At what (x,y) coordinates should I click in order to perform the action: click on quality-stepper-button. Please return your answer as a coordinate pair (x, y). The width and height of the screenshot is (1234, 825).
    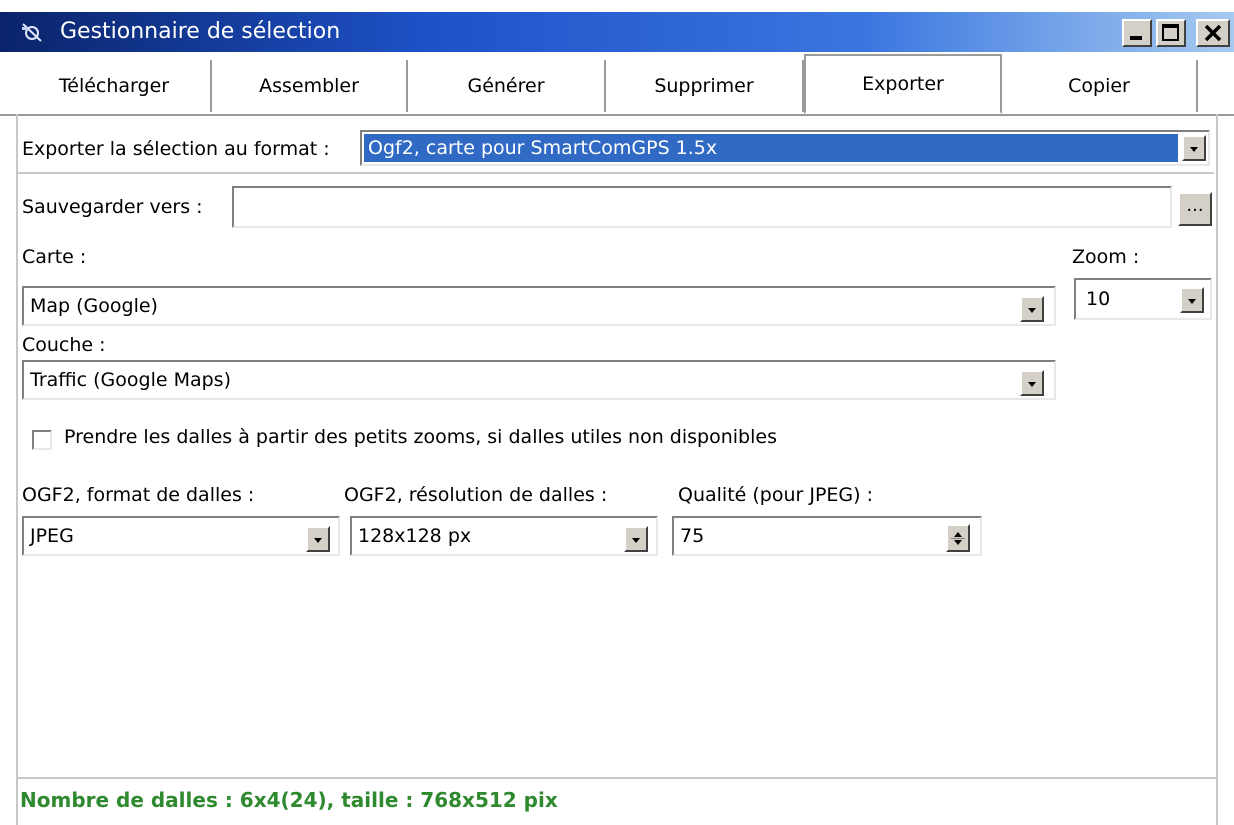
    Looking at the image, I should click on (958, 538).